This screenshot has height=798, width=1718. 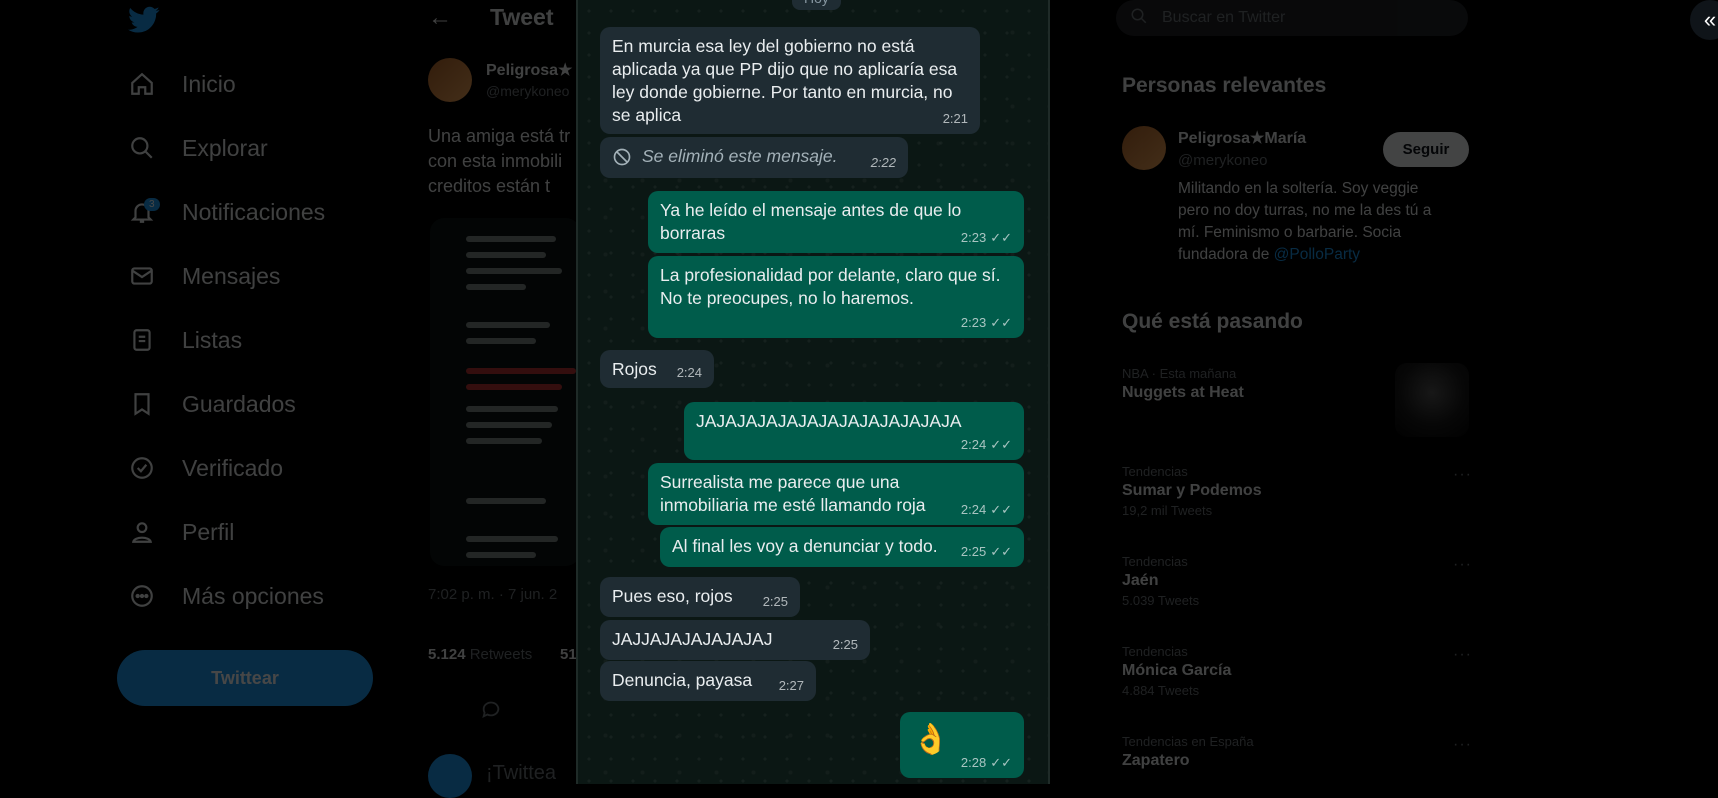 What do you see at coordinates (1704, 20) in the screenshot?
I see `collapse-panel-icon: «` at bounding box center [1704, 20].